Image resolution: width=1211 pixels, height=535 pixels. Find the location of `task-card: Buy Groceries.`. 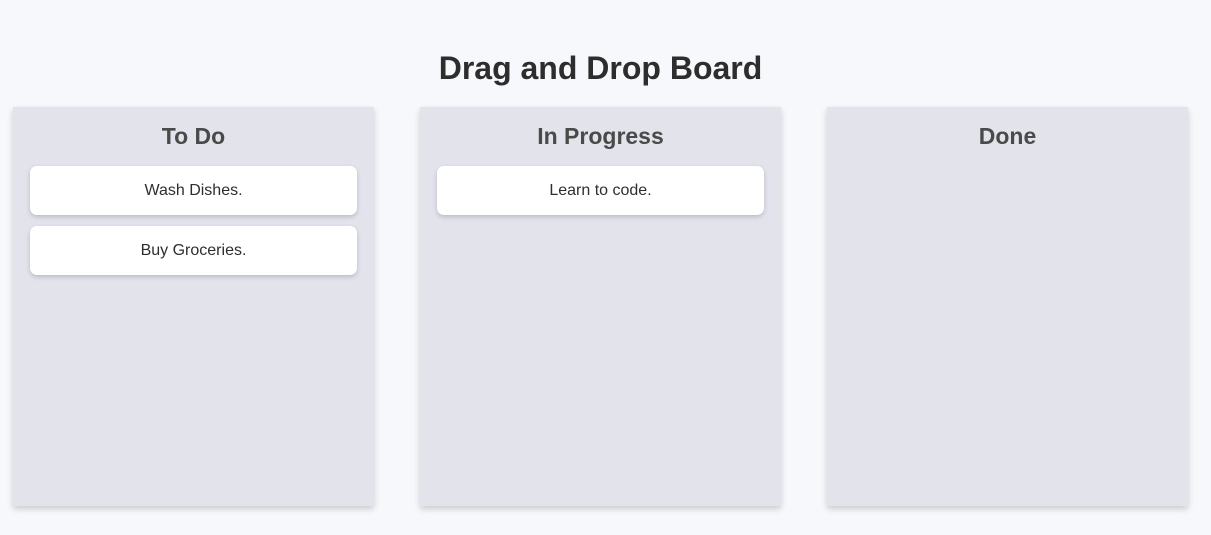

task-card: Buy Groceries. is located at coordinates (193, 250).